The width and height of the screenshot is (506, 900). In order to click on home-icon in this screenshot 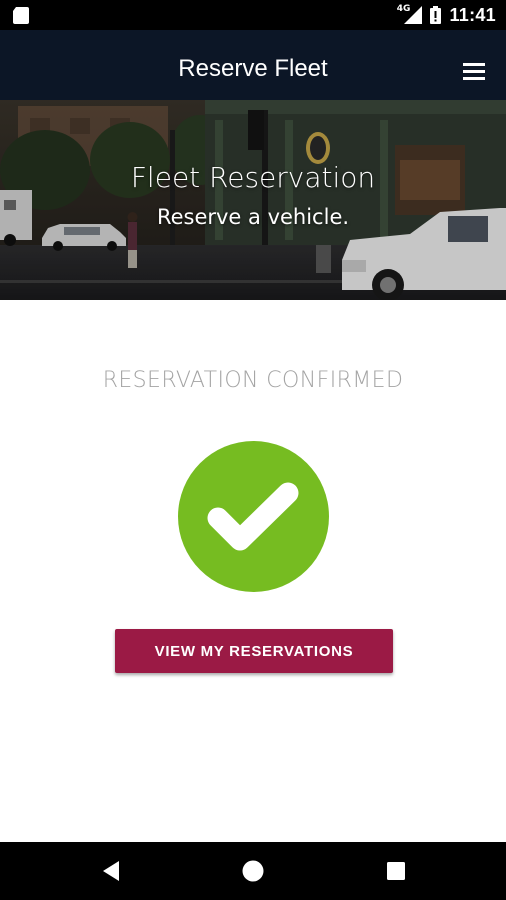, I will do `click(253, 871)`.